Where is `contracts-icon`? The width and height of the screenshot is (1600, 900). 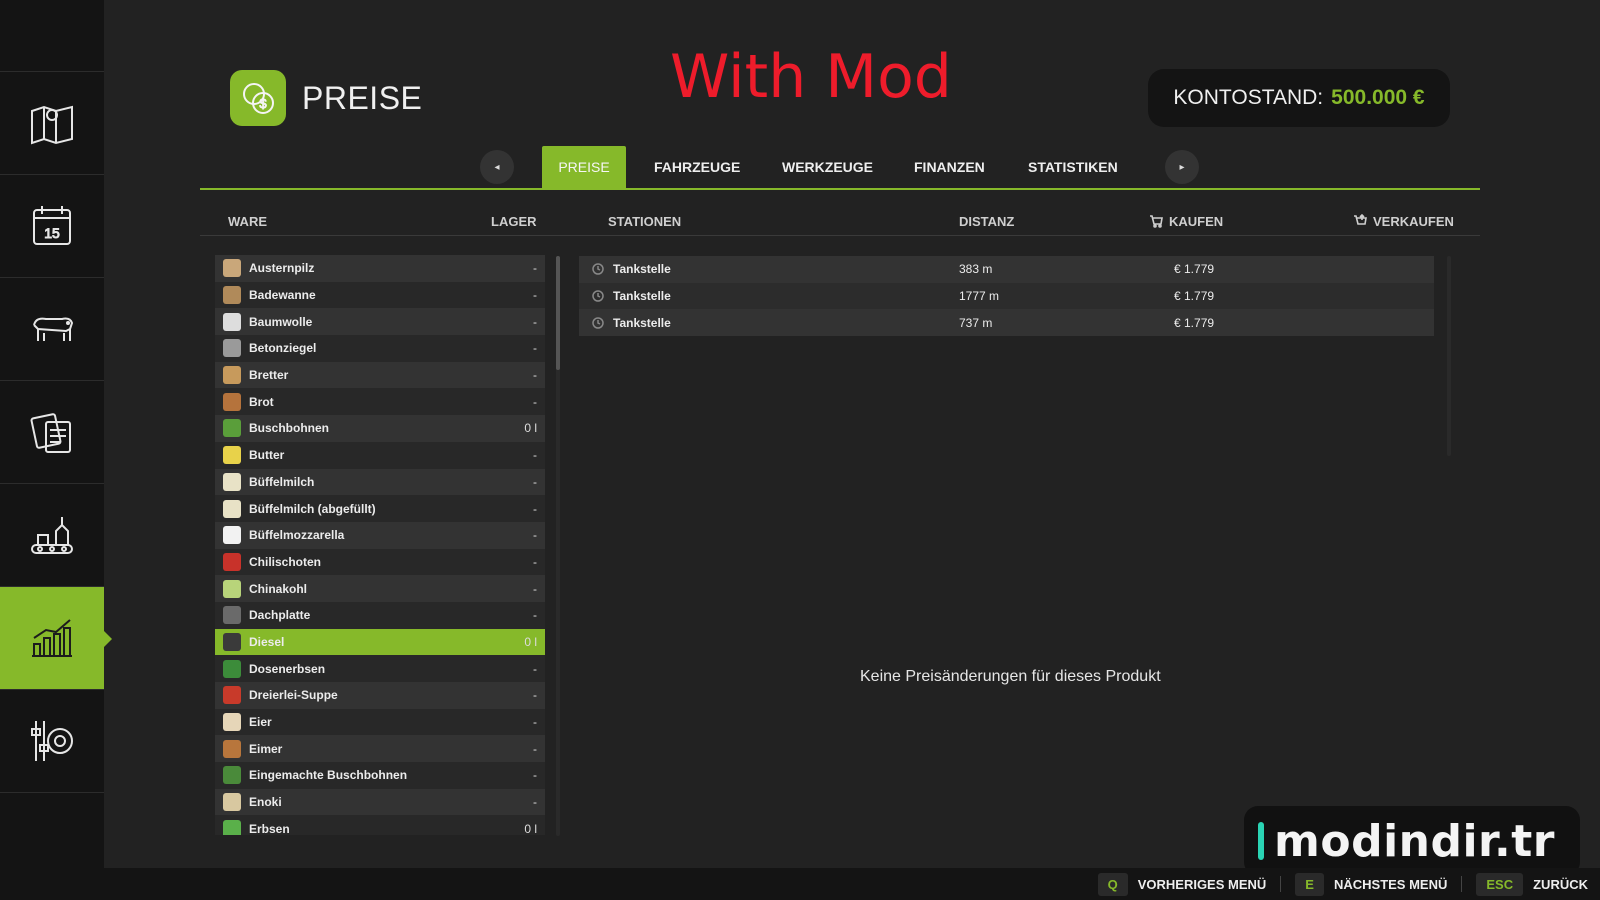 contracts-icon is located at coordinates (50, 433).